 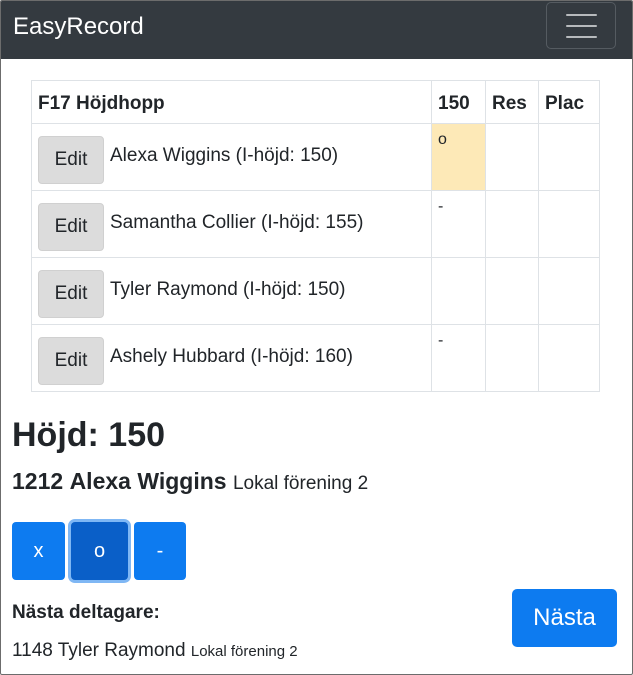 I want to click on current-athlete-number: 1212, so click(x=38, y=481).